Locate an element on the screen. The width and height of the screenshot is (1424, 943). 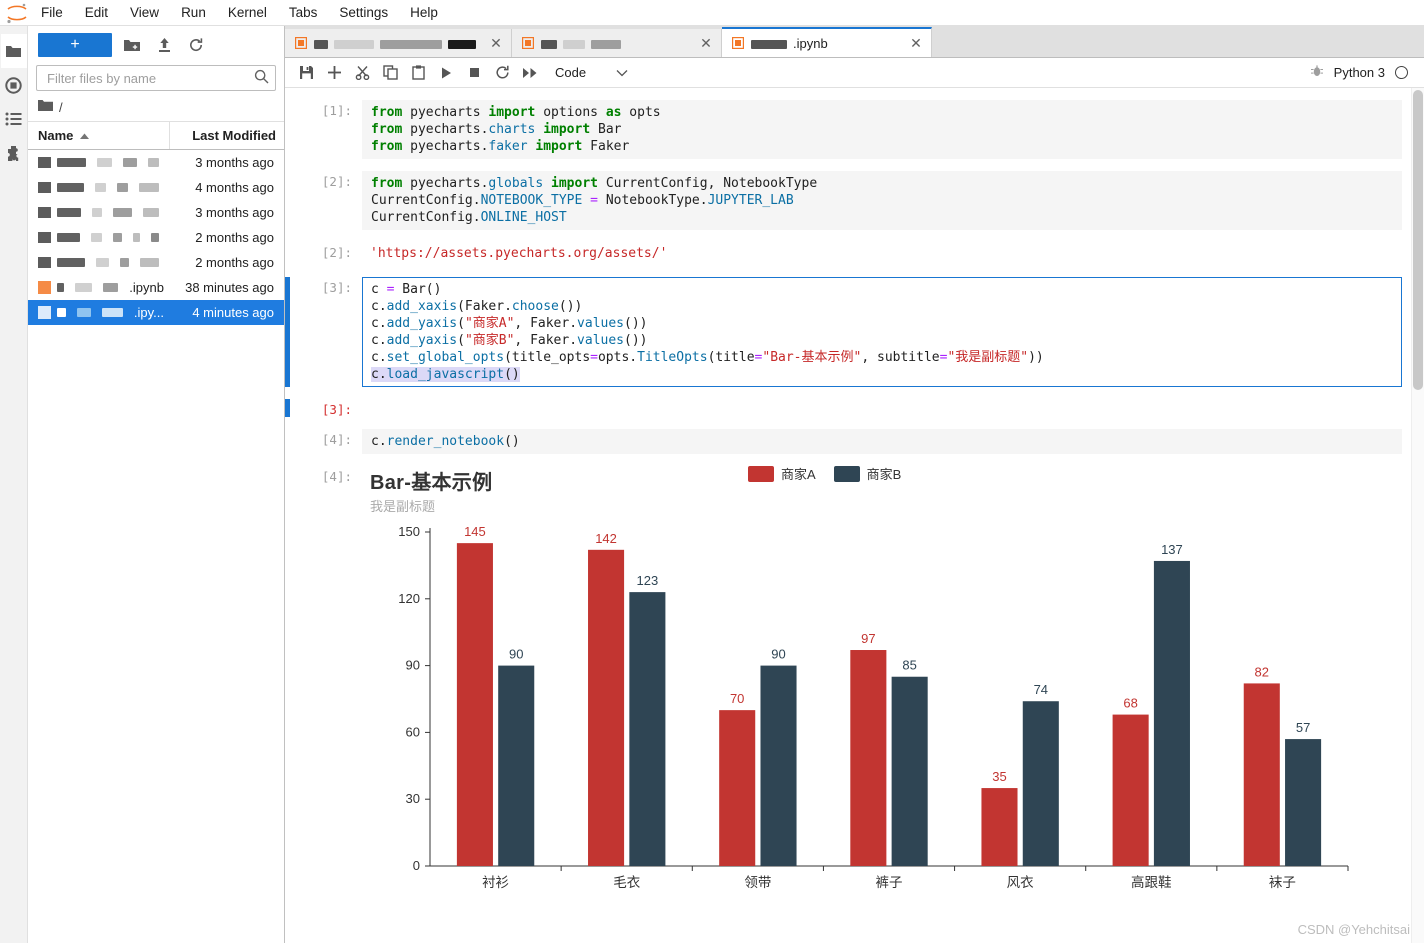
menu-item-edit: Edit is located at coordinates (96, 13).